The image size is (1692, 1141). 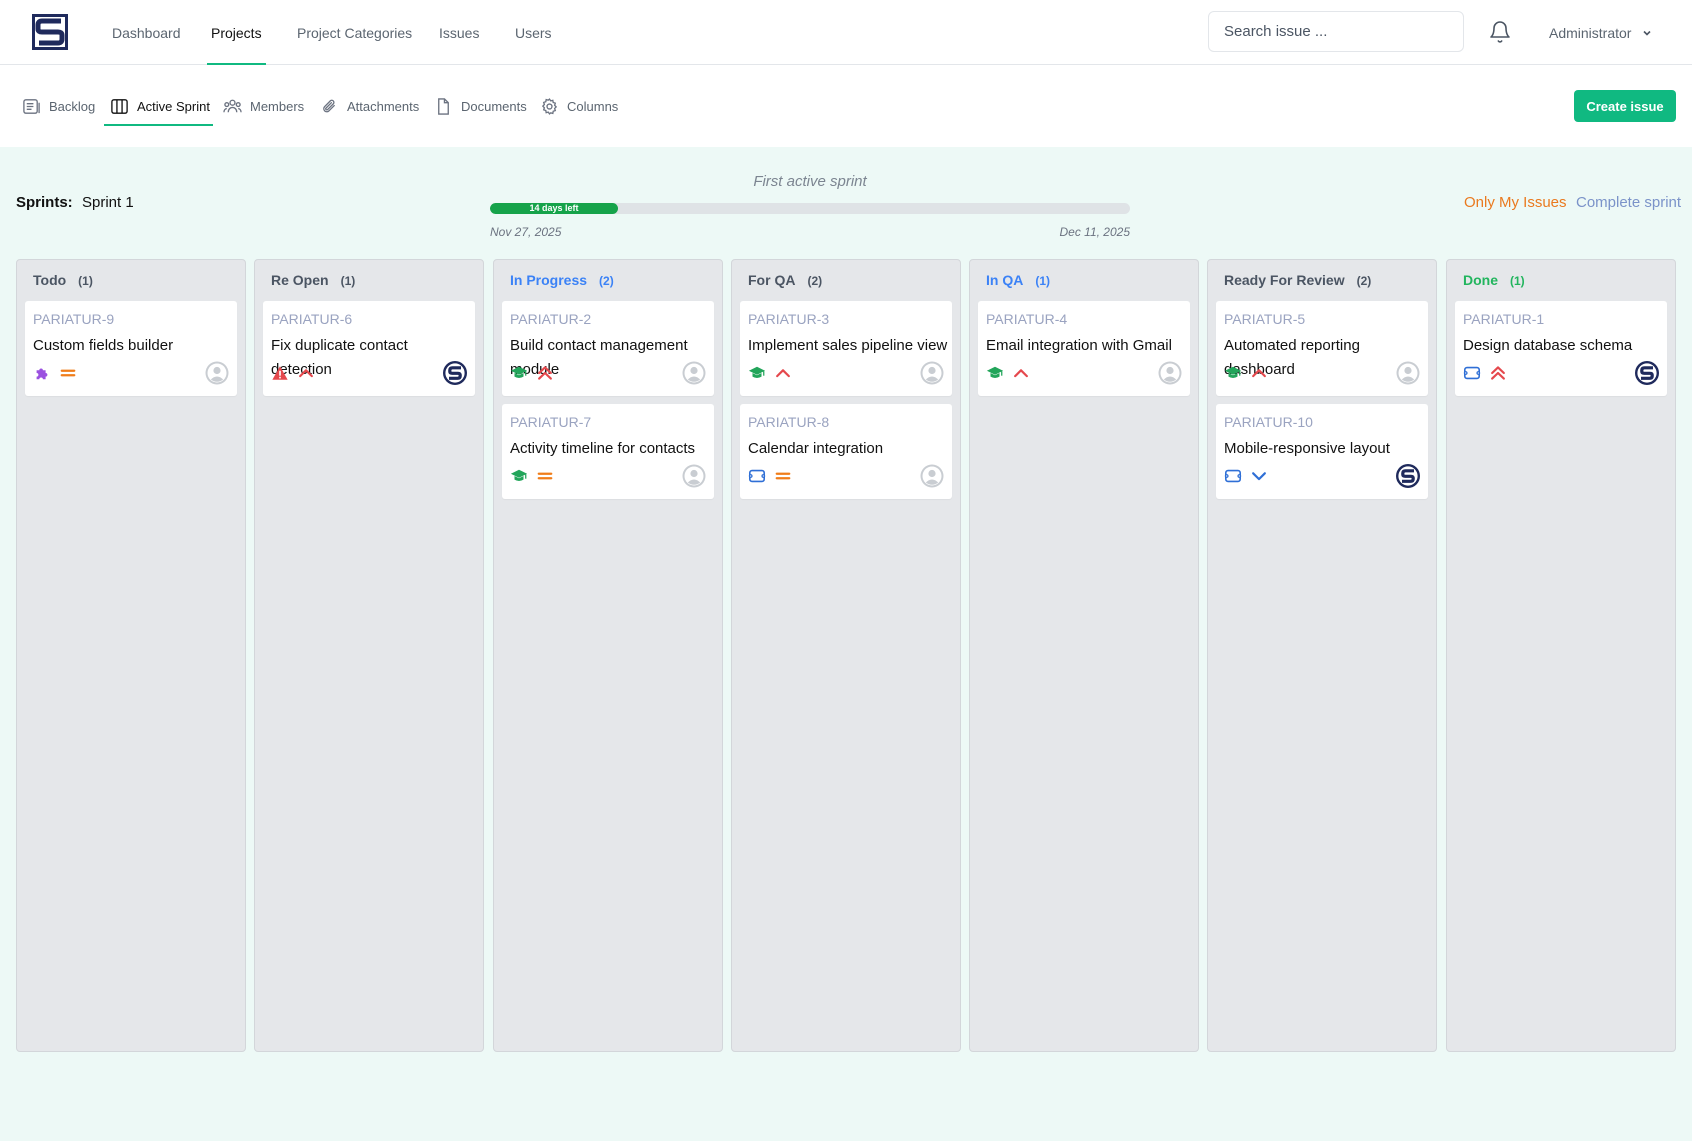 I want to click on tab-documents: Documents, so click(x=480, y=106).